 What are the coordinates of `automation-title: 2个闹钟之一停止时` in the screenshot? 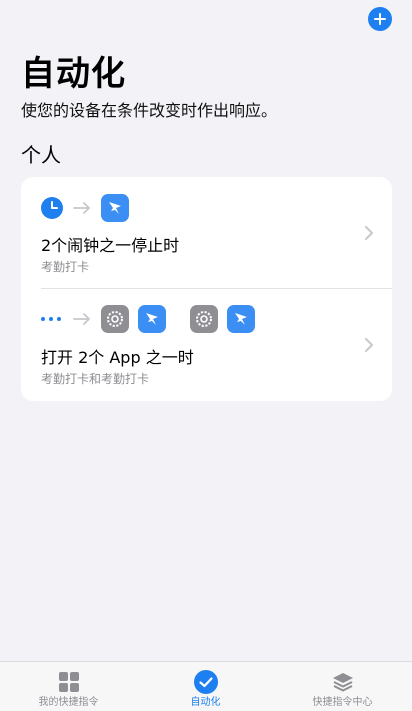 It's located at (110, 245).